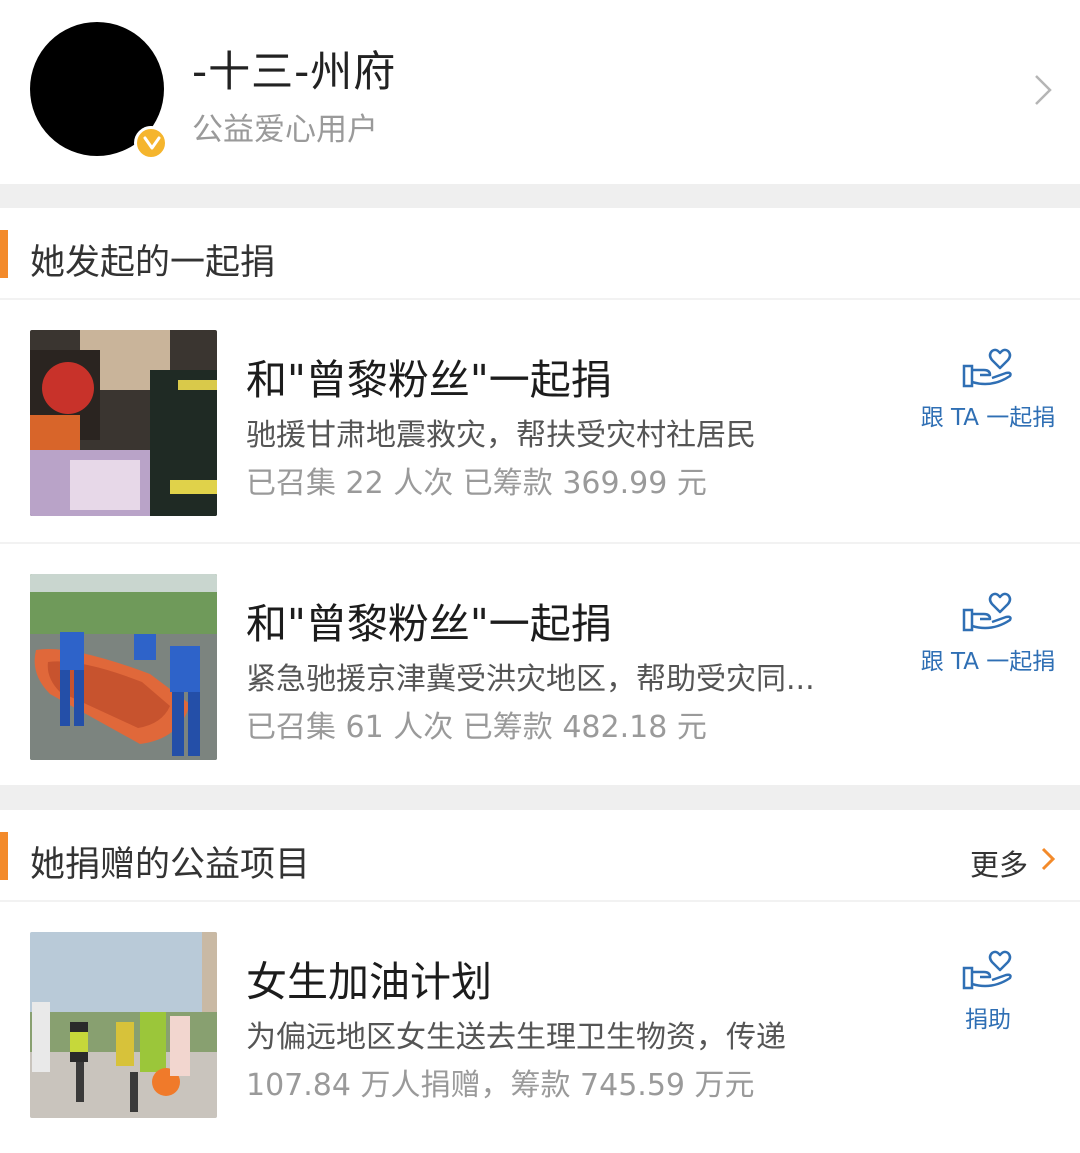 This screenshot has width=1080, height=1153. I want to click on section-title: 她发起的一起捐, so click(153, 263).